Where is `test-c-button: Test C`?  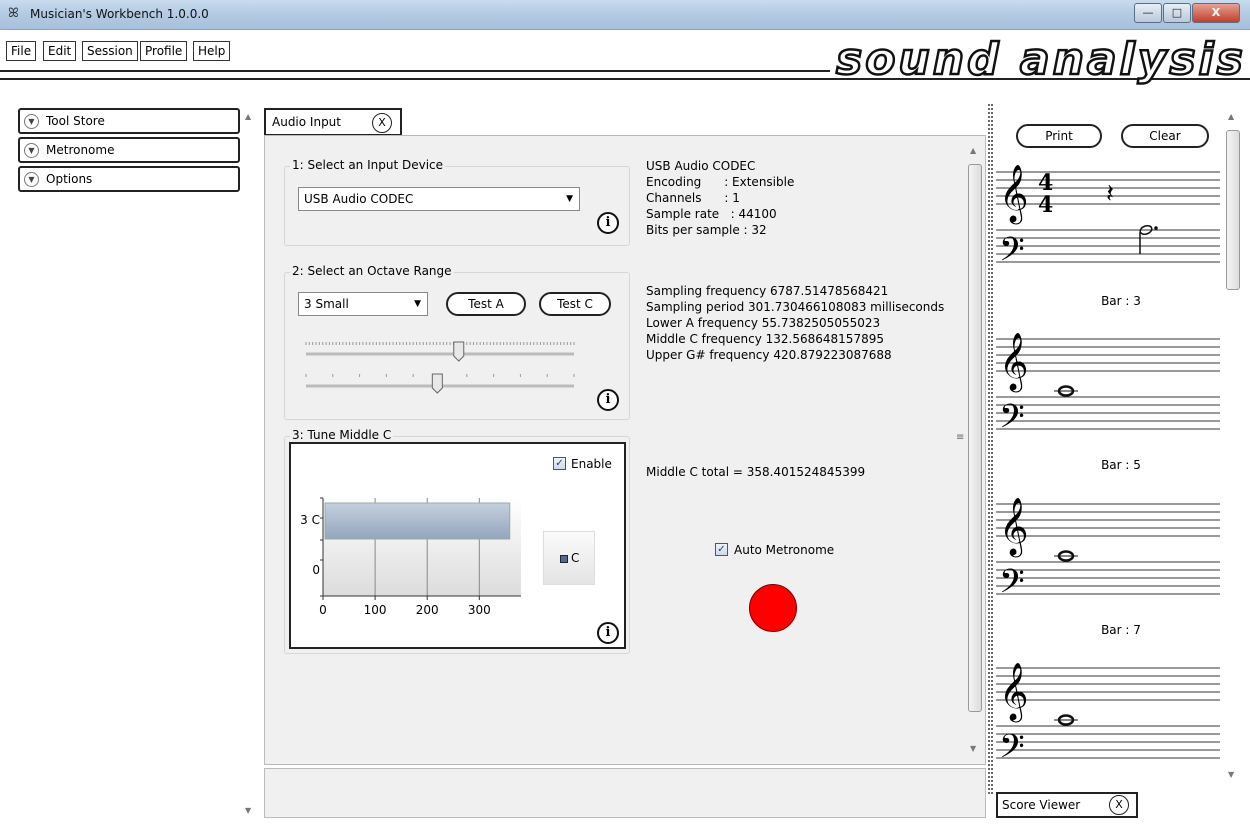 test-c-button: Test C is located at coordinates (575, 304).